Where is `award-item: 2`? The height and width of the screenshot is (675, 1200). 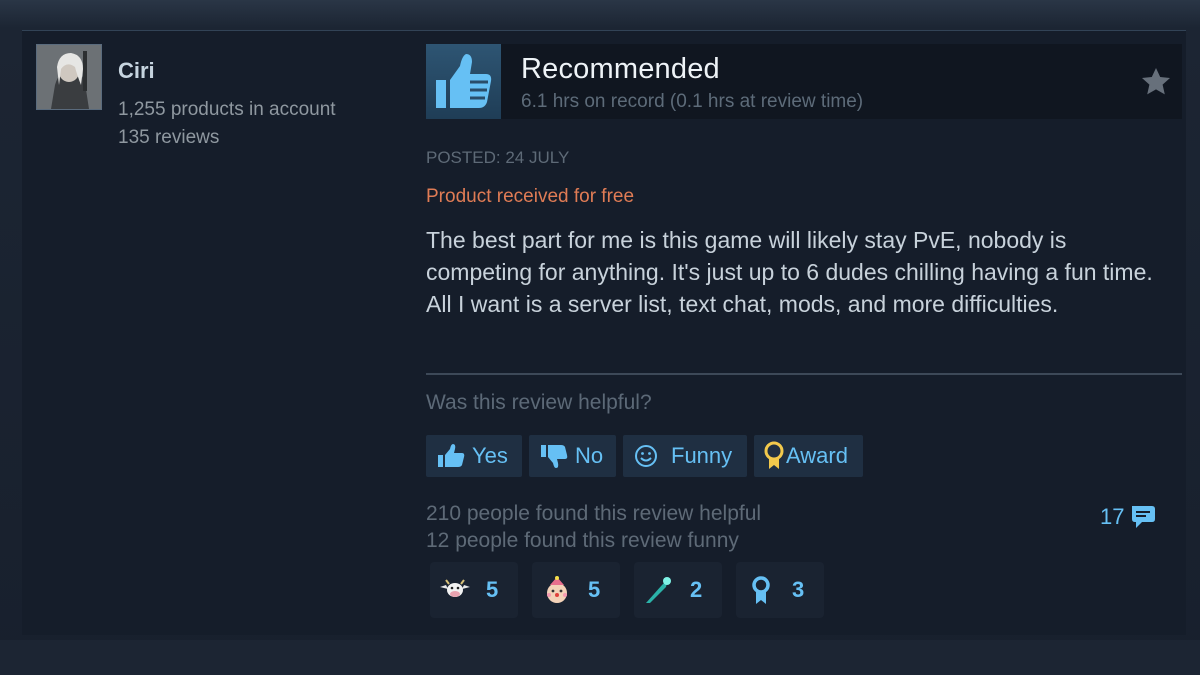
award-item: 2 is located at coordinates (678, 590).